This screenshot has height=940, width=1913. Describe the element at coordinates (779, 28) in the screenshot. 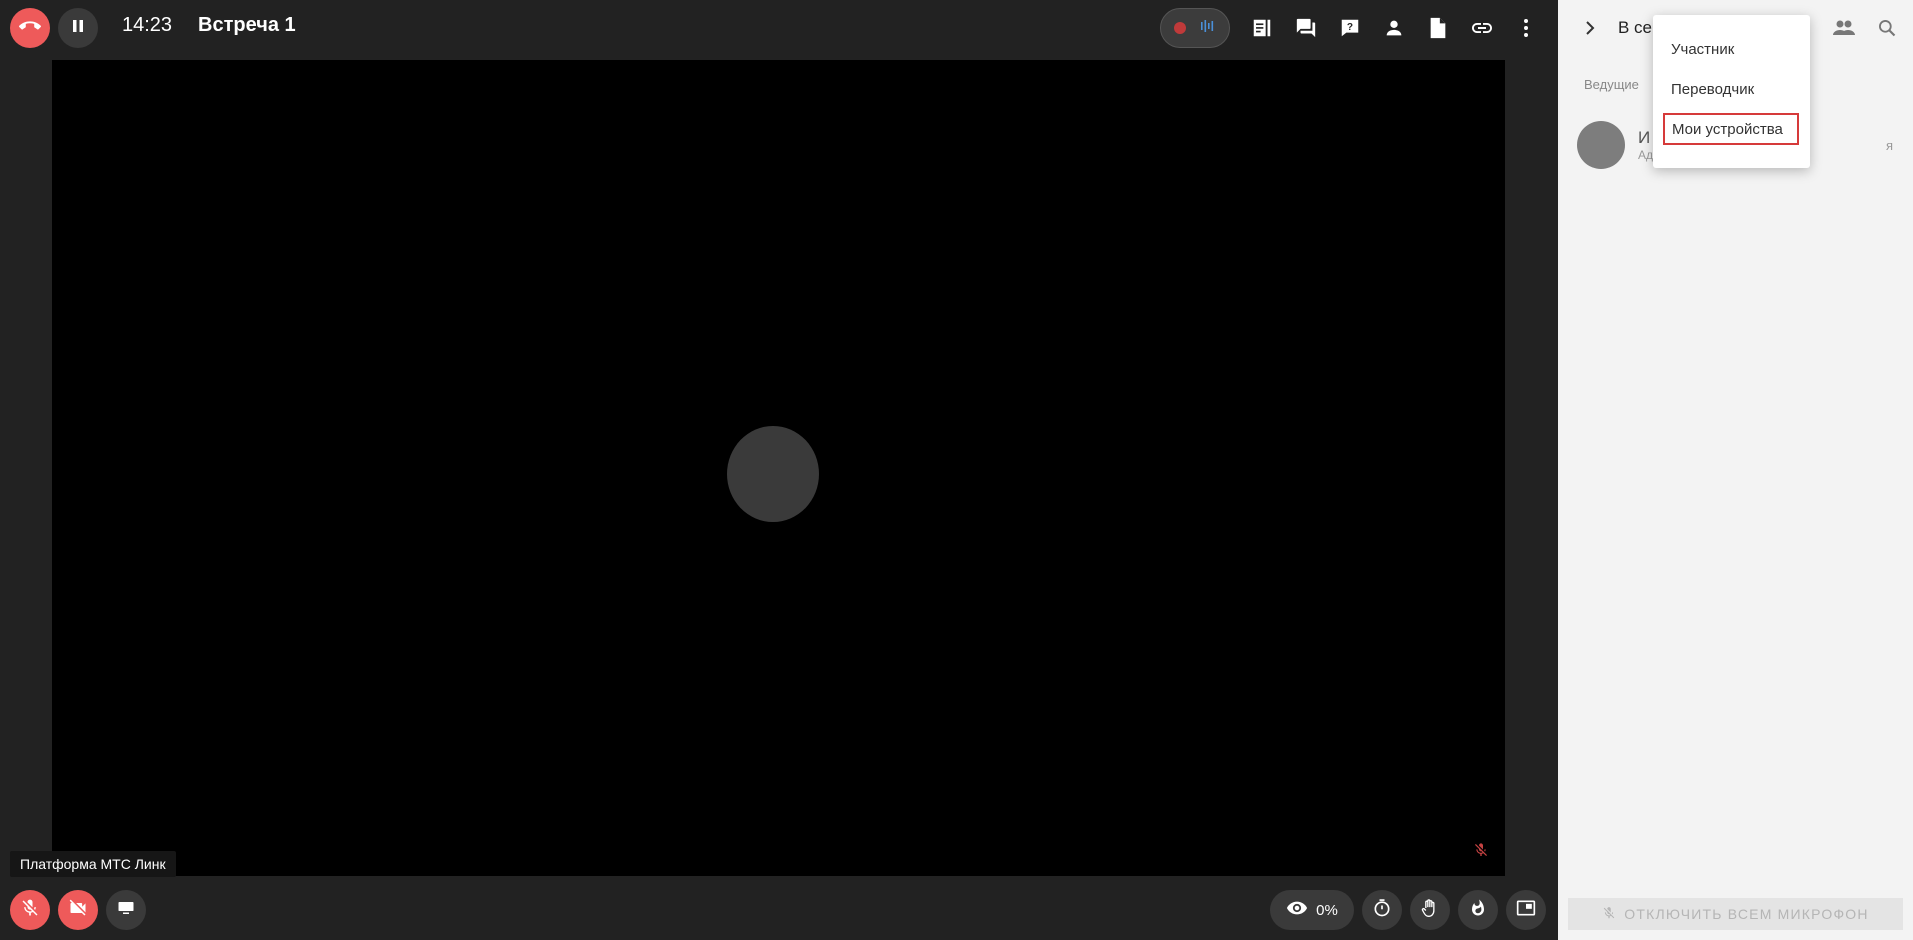

I see `top-bar: 14:23 Встреча 1 ?` at that location.